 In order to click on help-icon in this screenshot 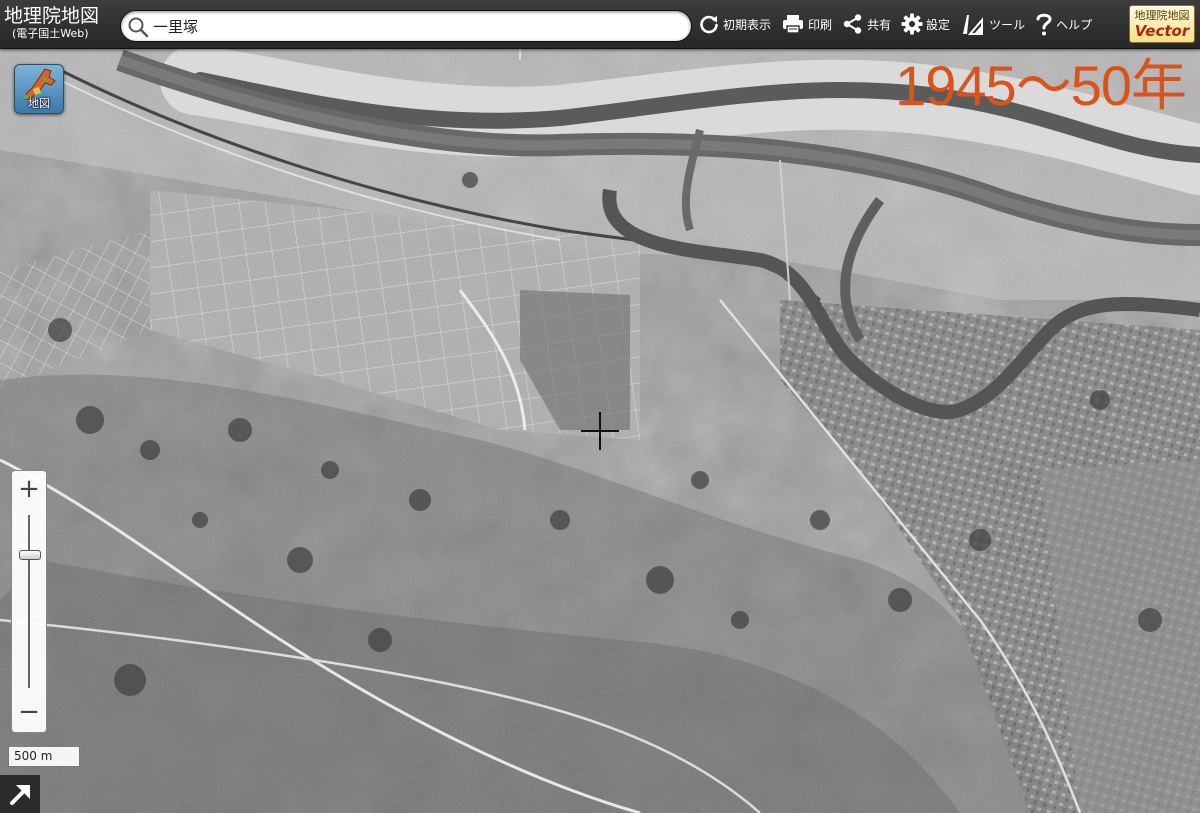, I will do `click(1044, 24)`.